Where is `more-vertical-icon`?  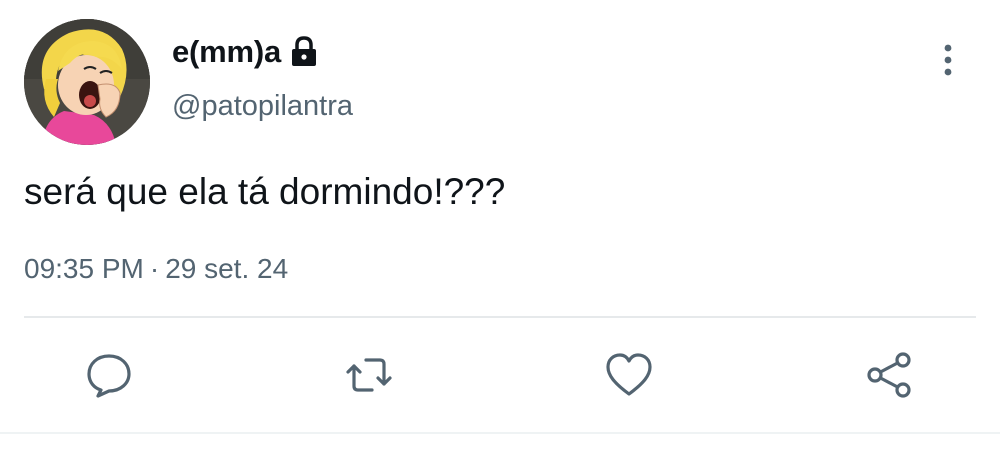
more-vertical-icon is located at coordinates (948, 62).